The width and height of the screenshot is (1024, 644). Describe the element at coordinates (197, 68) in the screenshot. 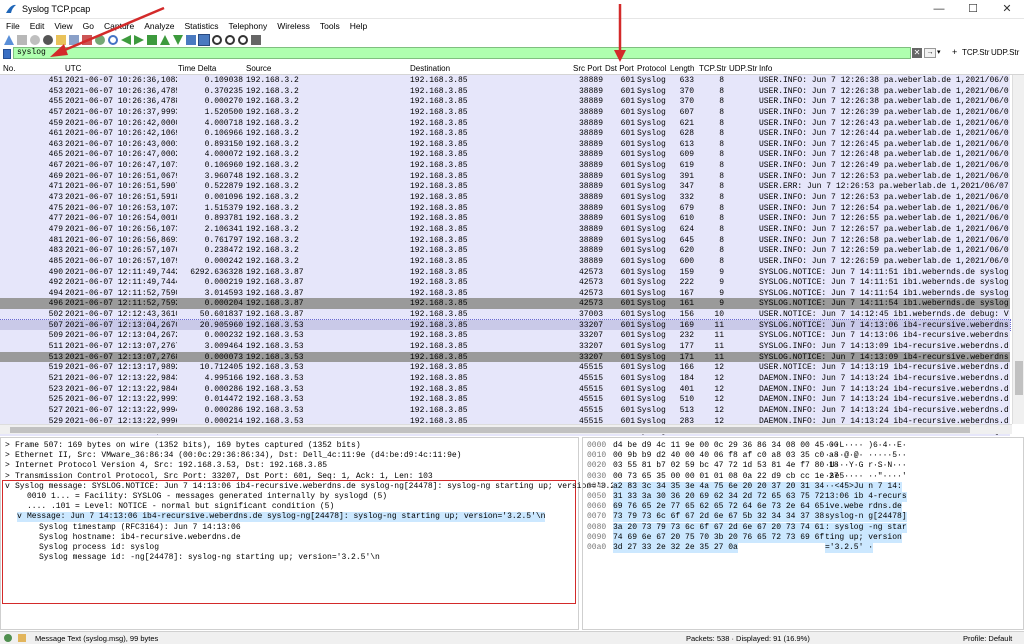

I see `col-header-time-delta: Time Delta` at that location.